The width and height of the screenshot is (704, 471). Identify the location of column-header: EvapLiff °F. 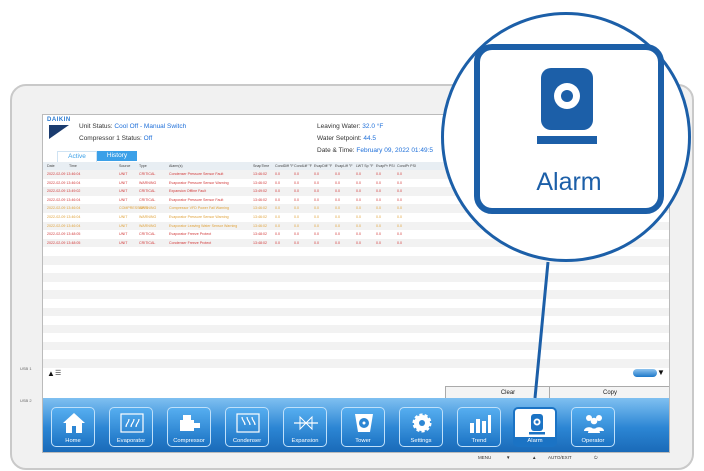
(344, 166).